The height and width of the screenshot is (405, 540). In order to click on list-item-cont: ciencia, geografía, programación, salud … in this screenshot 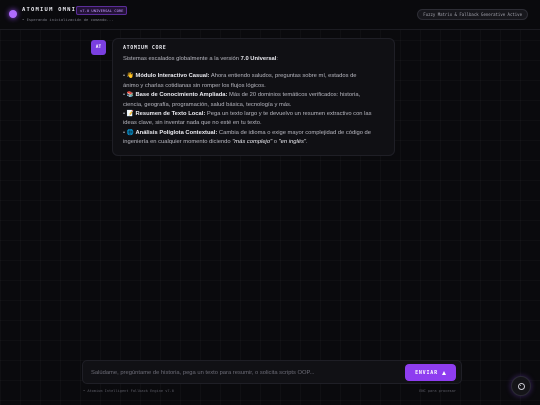, I will do `click(207, 104)`.